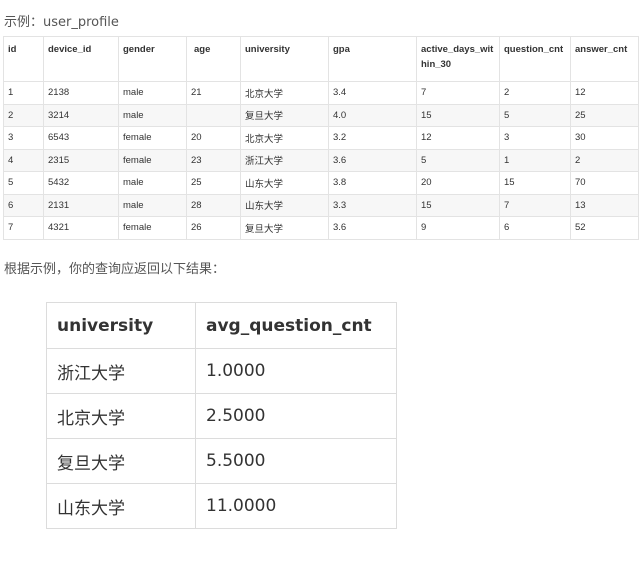 The image size is (644, 561). Describe the element at coordinates (213, 115) in the screenshot. I see `cell-age` at that location.